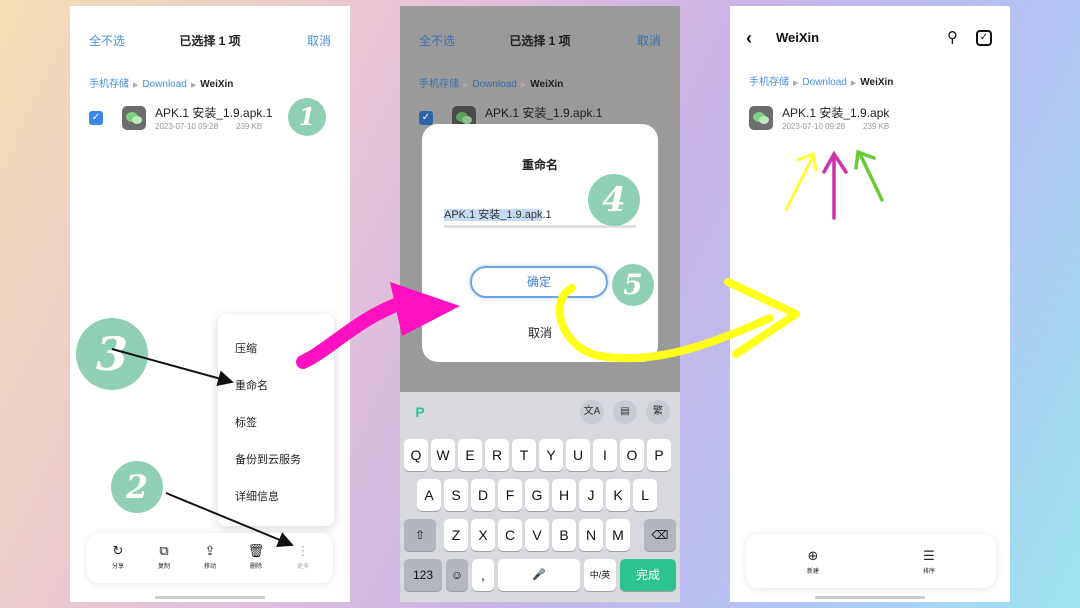 This screenshot has height=608, width=1080. I want to click on multi-select-icon: ✓, so click(984, 38).